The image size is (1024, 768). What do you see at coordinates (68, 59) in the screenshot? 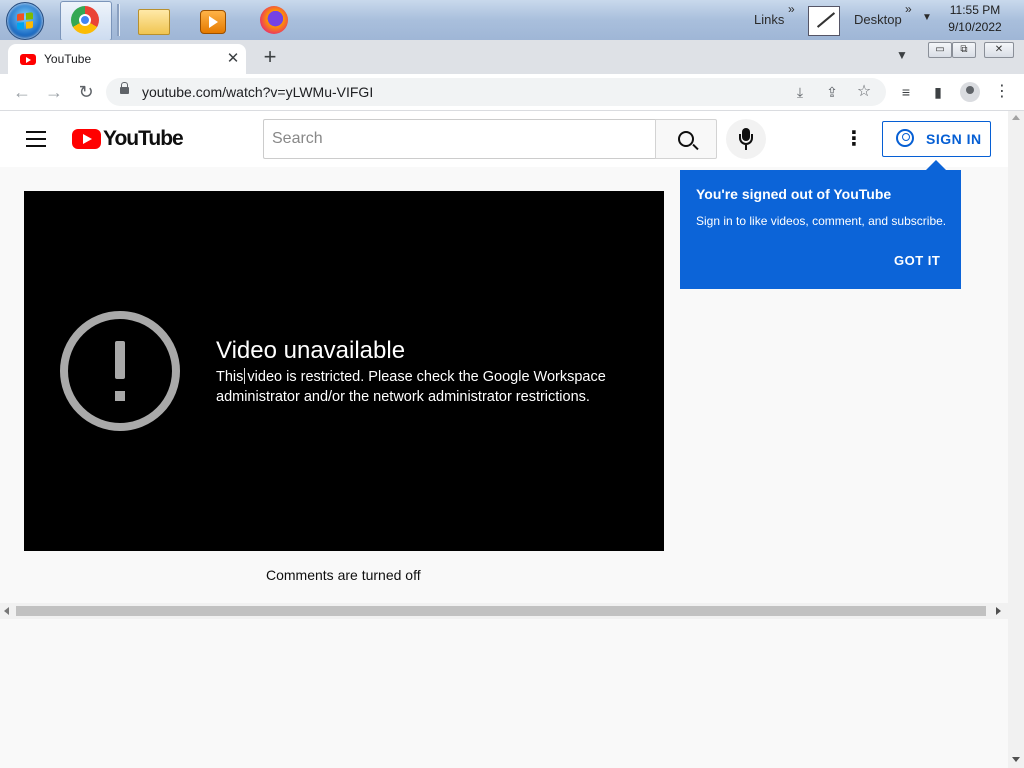
I see `tab-title: YouTube` at bounding box center [68, 59].